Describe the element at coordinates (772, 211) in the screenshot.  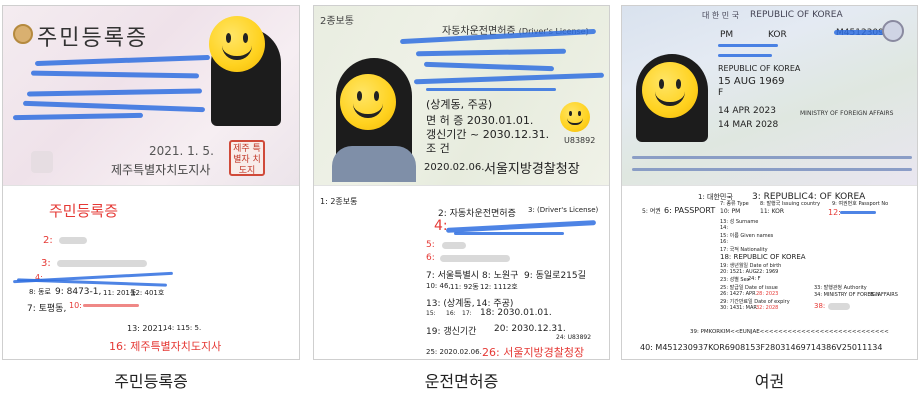
I see `field-11: 11: KOR` at that location.